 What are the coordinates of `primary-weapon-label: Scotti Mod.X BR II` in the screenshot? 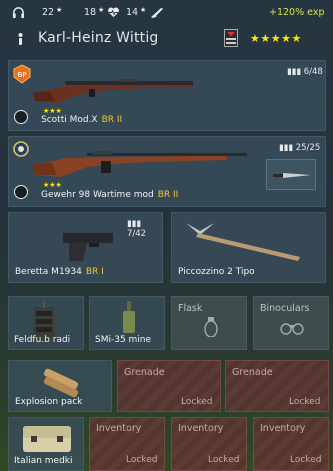 It's located at (81, 120).